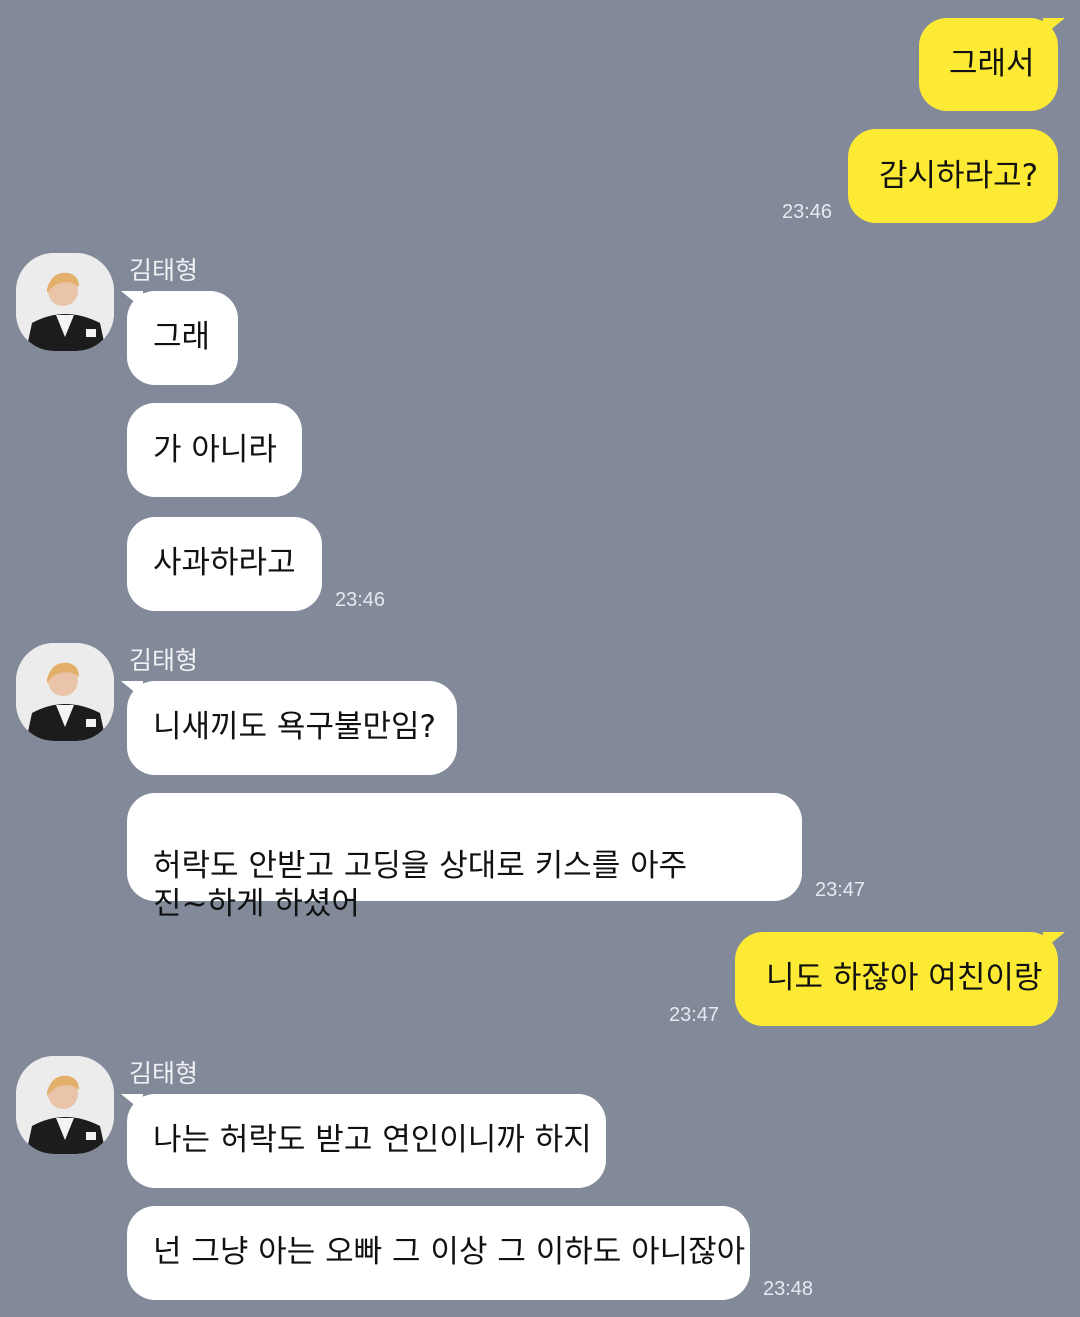 The width and height of the screenshot is (1080, 1317). I want to click on message-bubble-incoming: 그래, so click(182, 338).